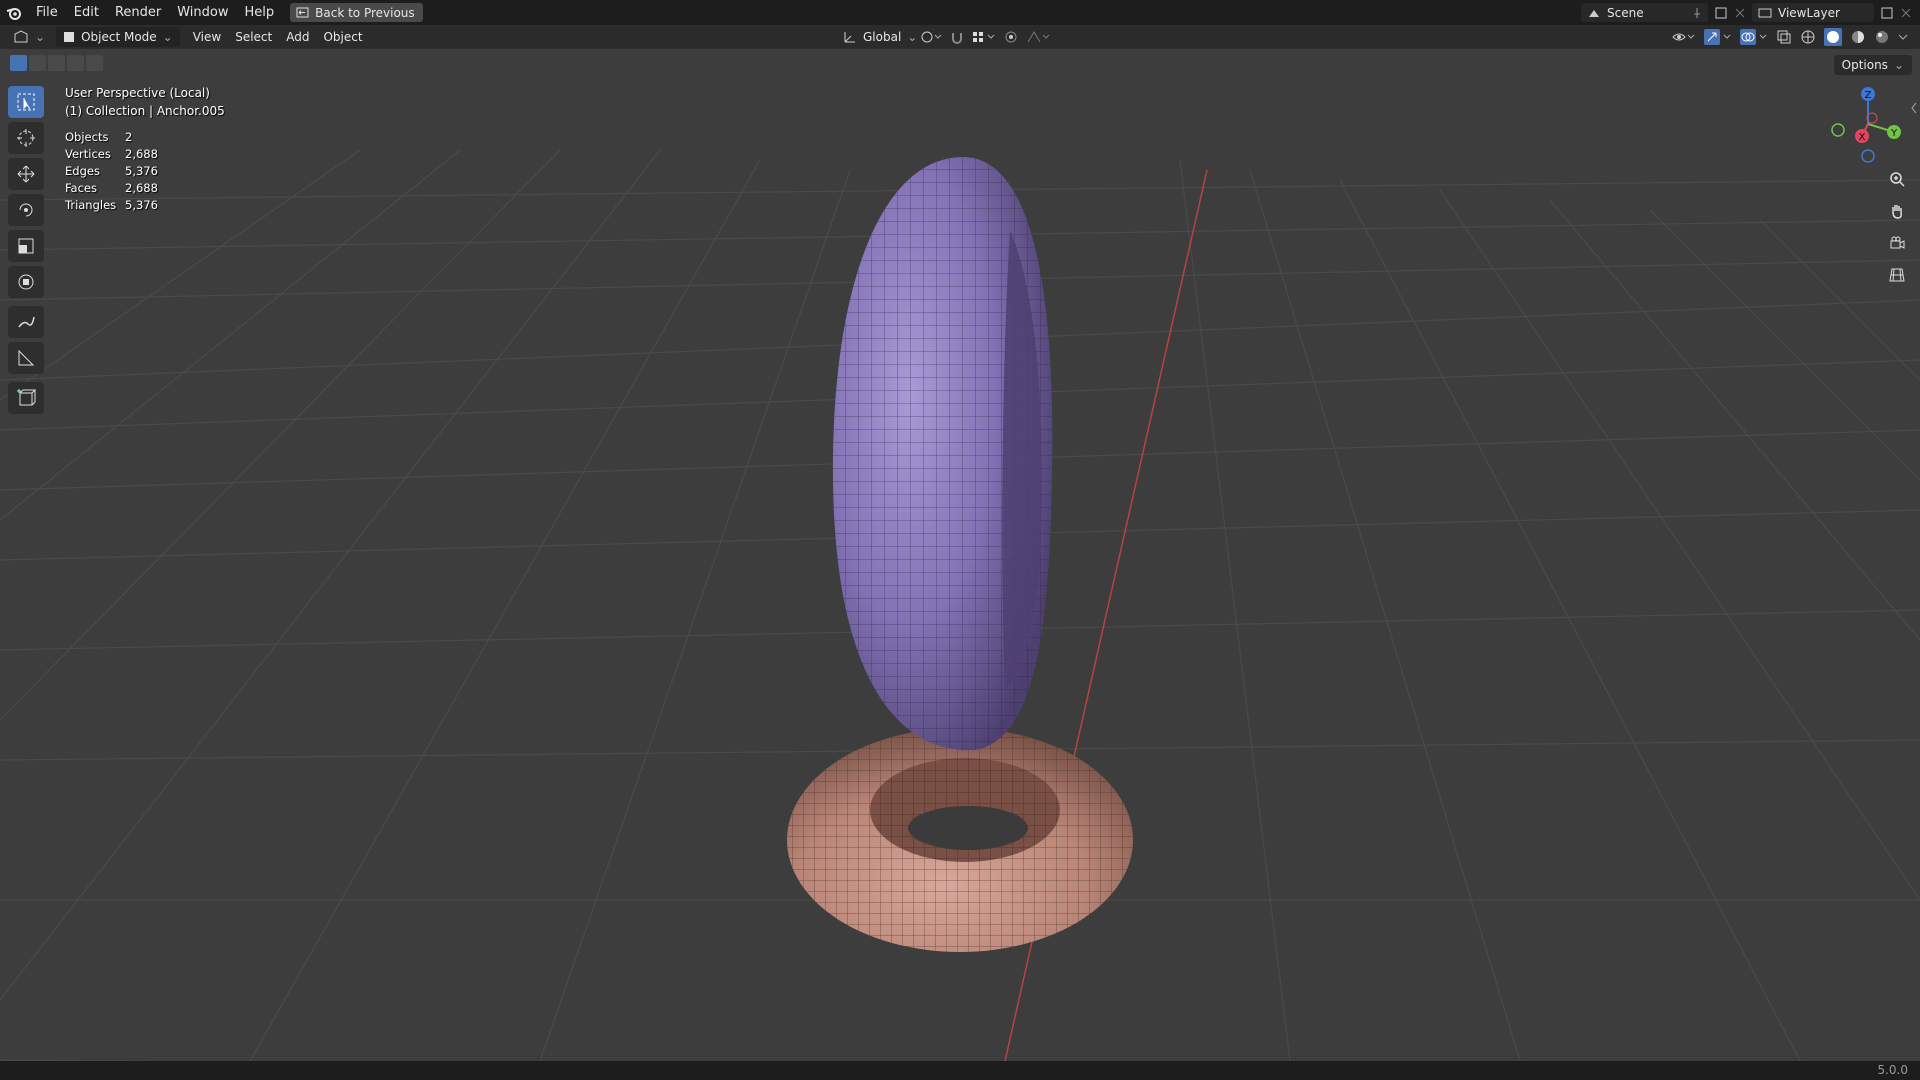 This screenshot has width=1920, height=1080. What do you see at coordinates (1594, 13) in the screenshot?
I see `scene-icon` at bounding box center [1594, 13].